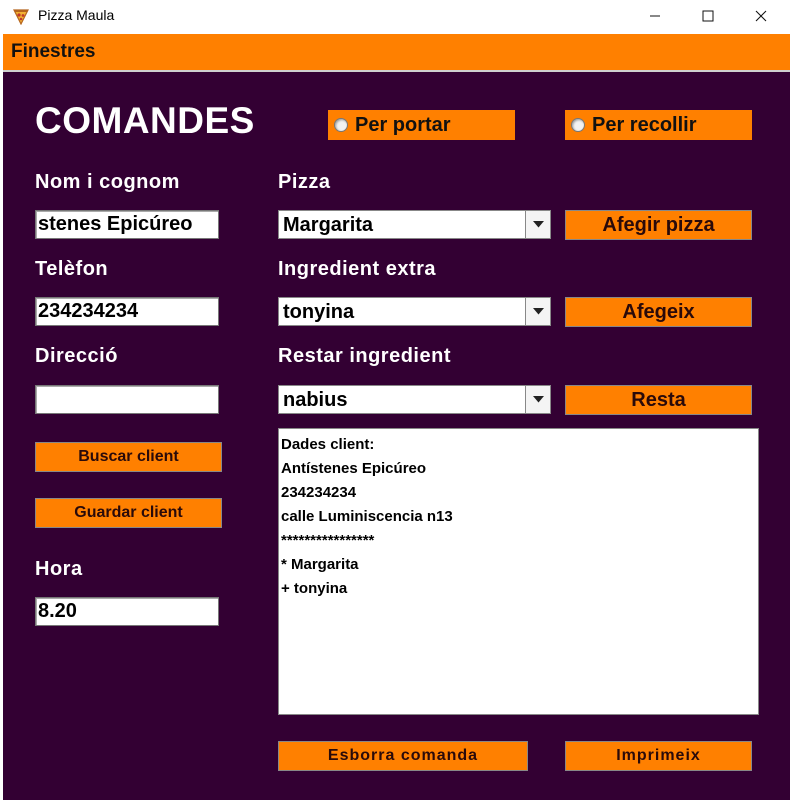 The image size is (790, 800). I want to click on name-label: Nom i cognom, so click(107, 182).